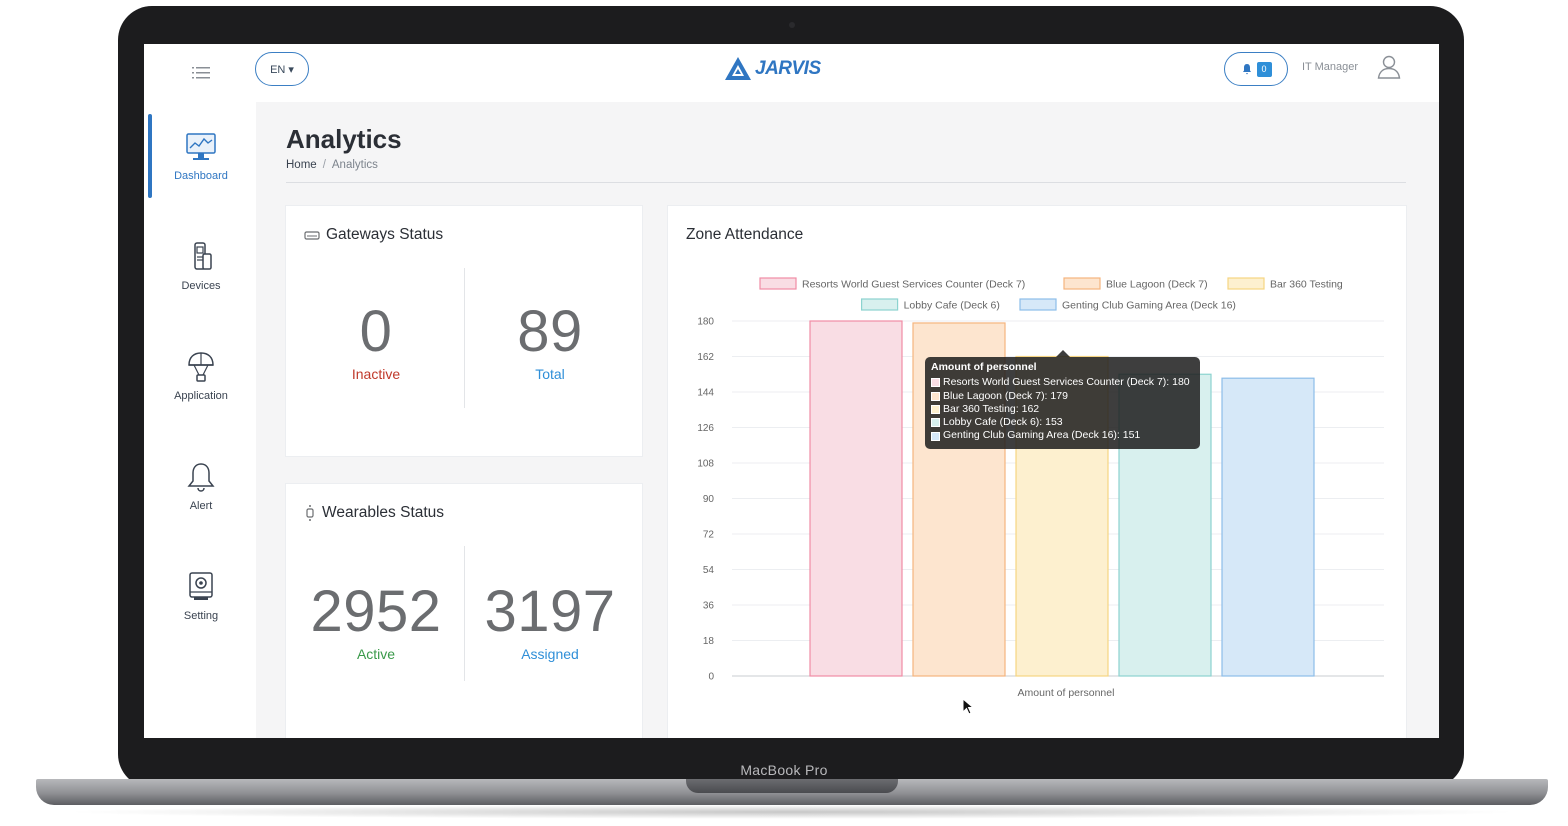 Image resolution: width=1568 pixels, height=826 pixels. I want to click on tooltip-row: Genting Club Gaming Area (Deck 16): 151, so click(1062, 435).